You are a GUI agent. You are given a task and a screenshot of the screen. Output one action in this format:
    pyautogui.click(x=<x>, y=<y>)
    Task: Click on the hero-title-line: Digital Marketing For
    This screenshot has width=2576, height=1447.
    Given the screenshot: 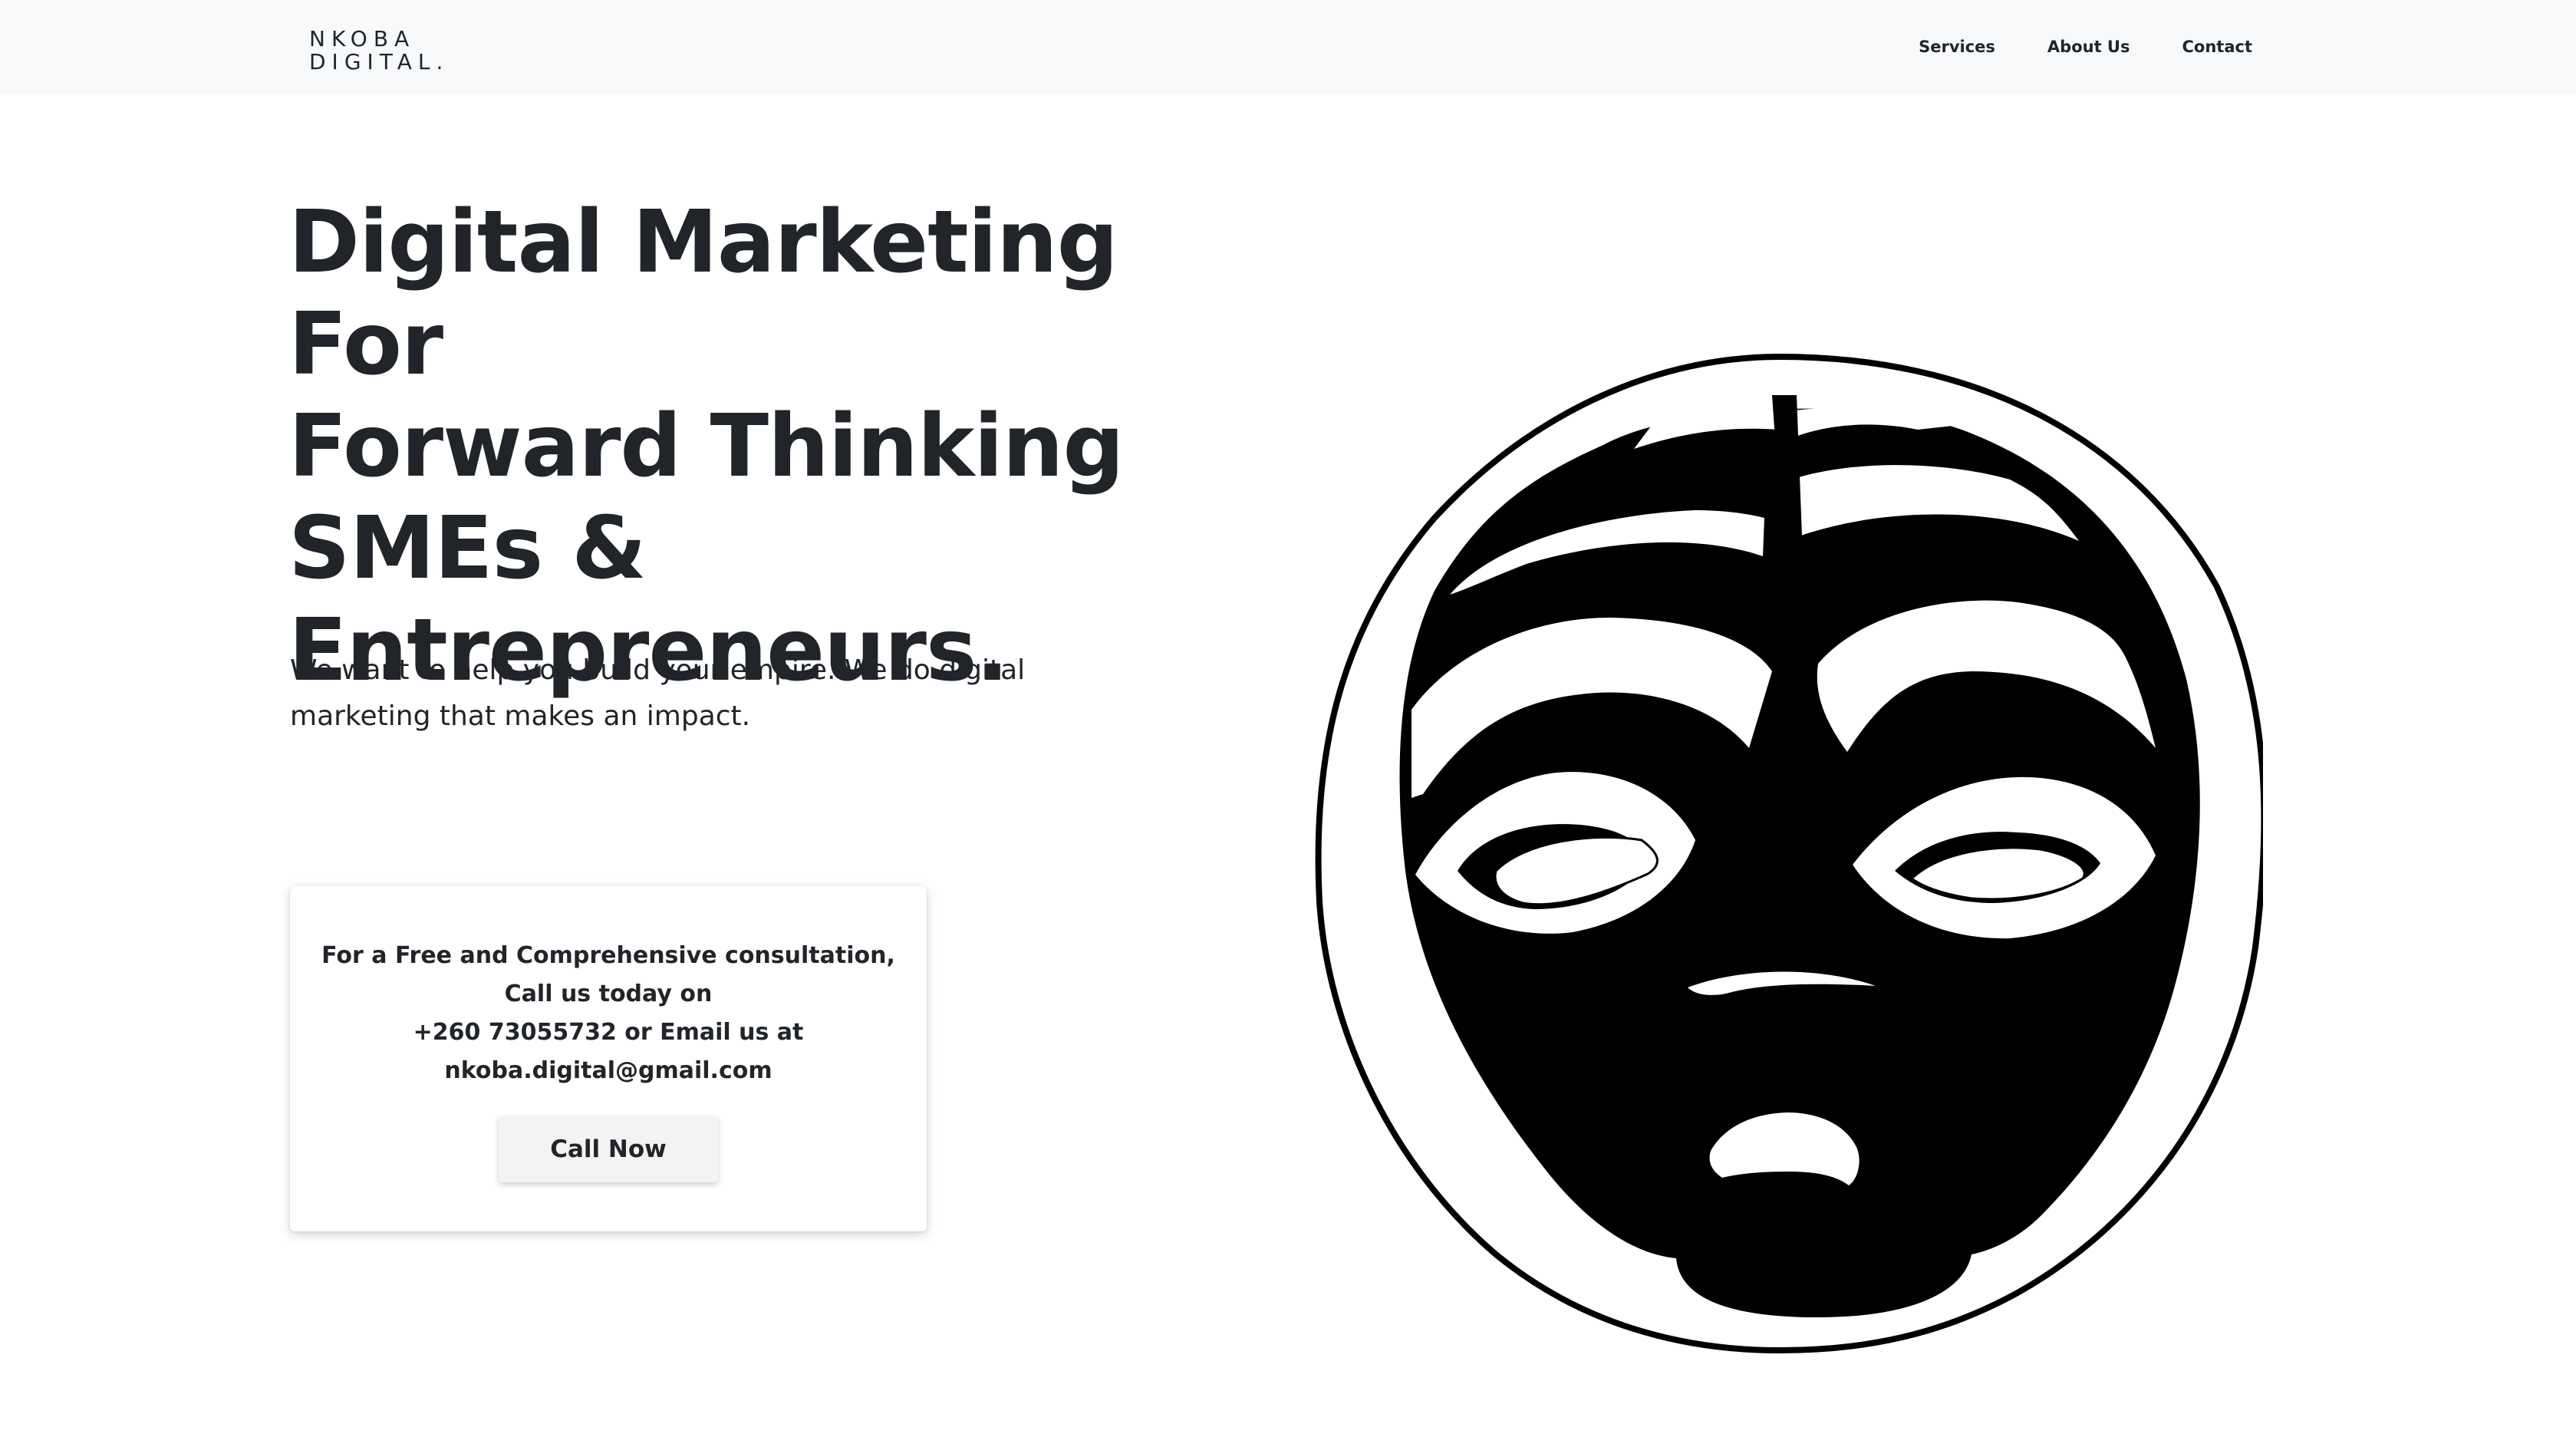 What is the action you would take?
    pyautogui.click(x=703, y=293)
    